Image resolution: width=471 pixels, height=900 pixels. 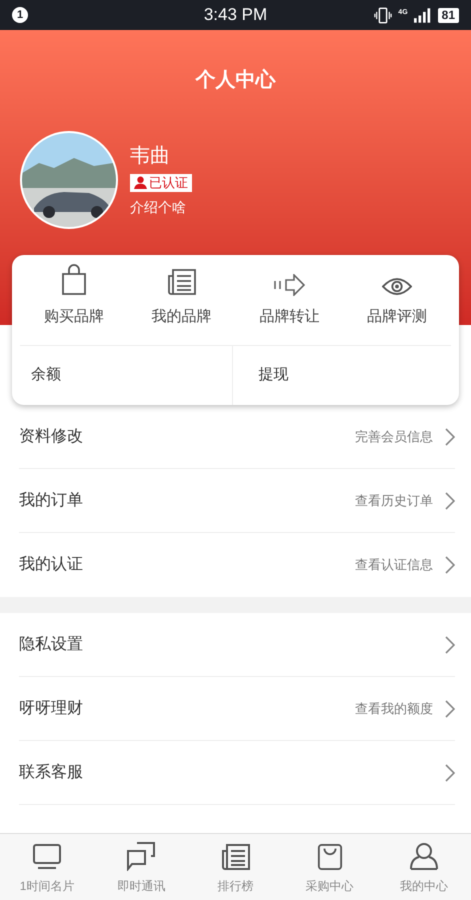 What do you see at coordinates (235, 501) in the screenshot?
I see `menu-item: 我的订单 查看历史订单` at bounding box center [235, 501].